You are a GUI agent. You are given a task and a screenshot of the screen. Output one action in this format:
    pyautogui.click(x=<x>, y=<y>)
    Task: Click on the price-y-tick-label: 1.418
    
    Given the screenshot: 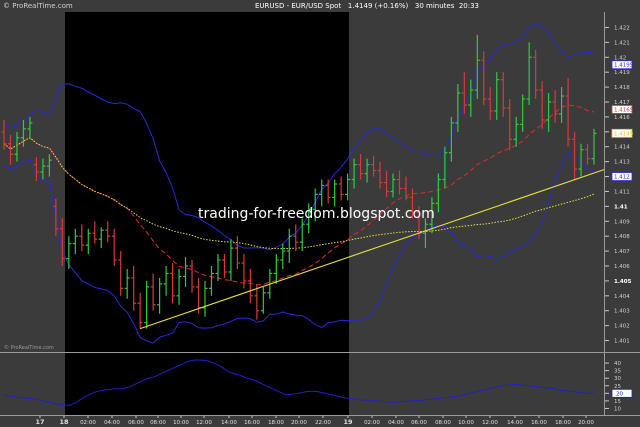 What is the action you would take?
    pyautogui.click(x=622, y=88)
    